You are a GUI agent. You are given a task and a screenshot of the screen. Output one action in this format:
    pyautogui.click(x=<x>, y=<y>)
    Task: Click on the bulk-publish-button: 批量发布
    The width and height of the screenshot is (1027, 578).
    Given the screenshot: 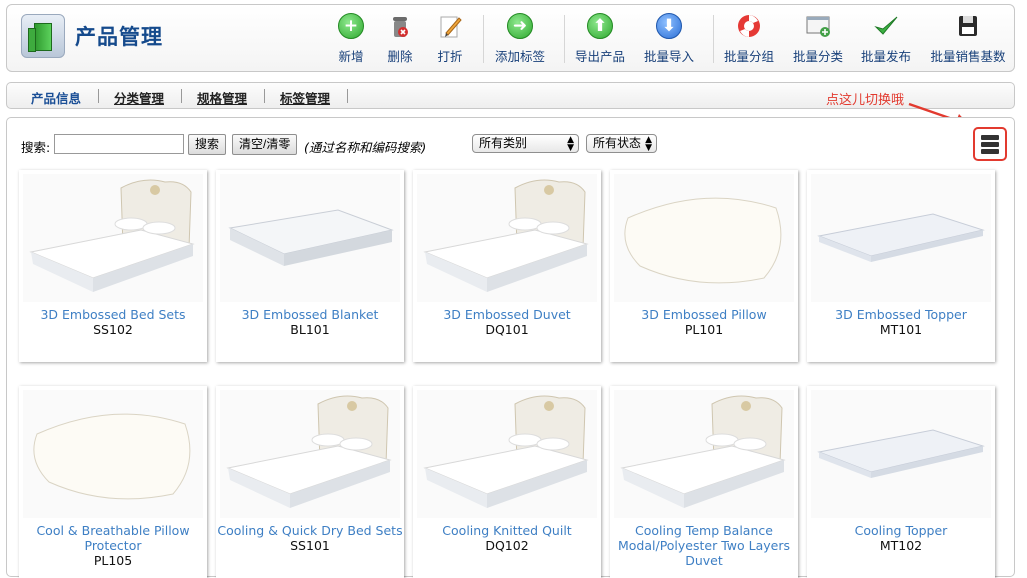 What is the action you would take?
    pyautogui.click(x=886, y=41)
    